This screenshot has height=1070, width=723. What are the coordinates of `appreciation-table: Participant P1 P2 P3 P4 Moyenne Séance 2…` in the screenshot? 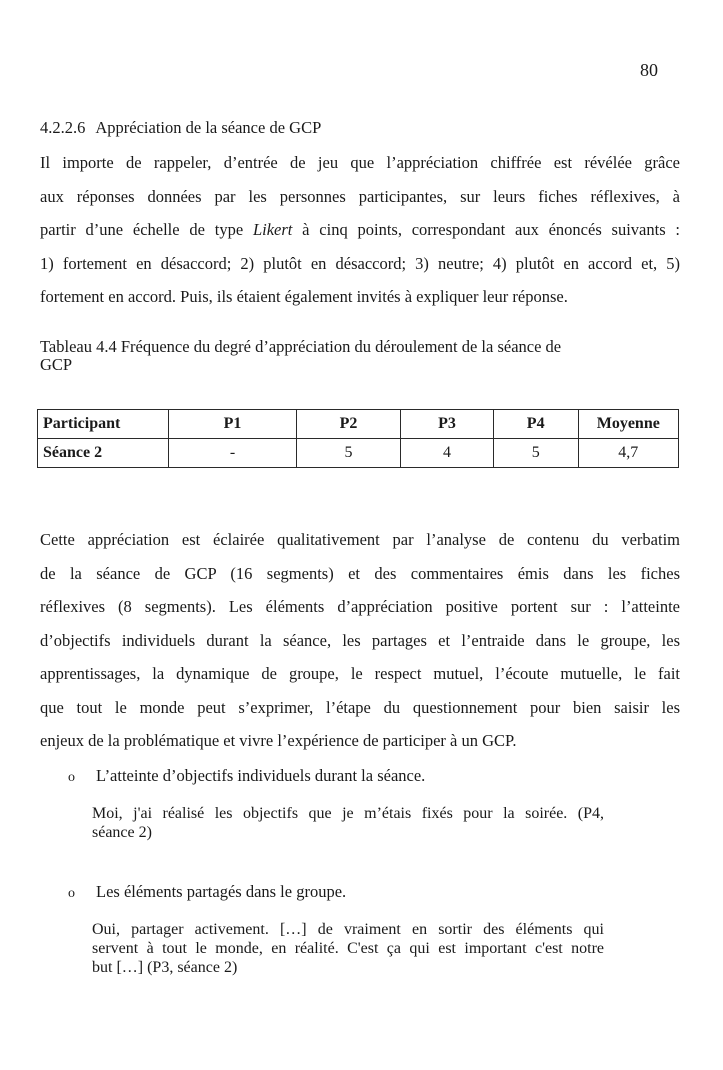 It's located at (358, 438).